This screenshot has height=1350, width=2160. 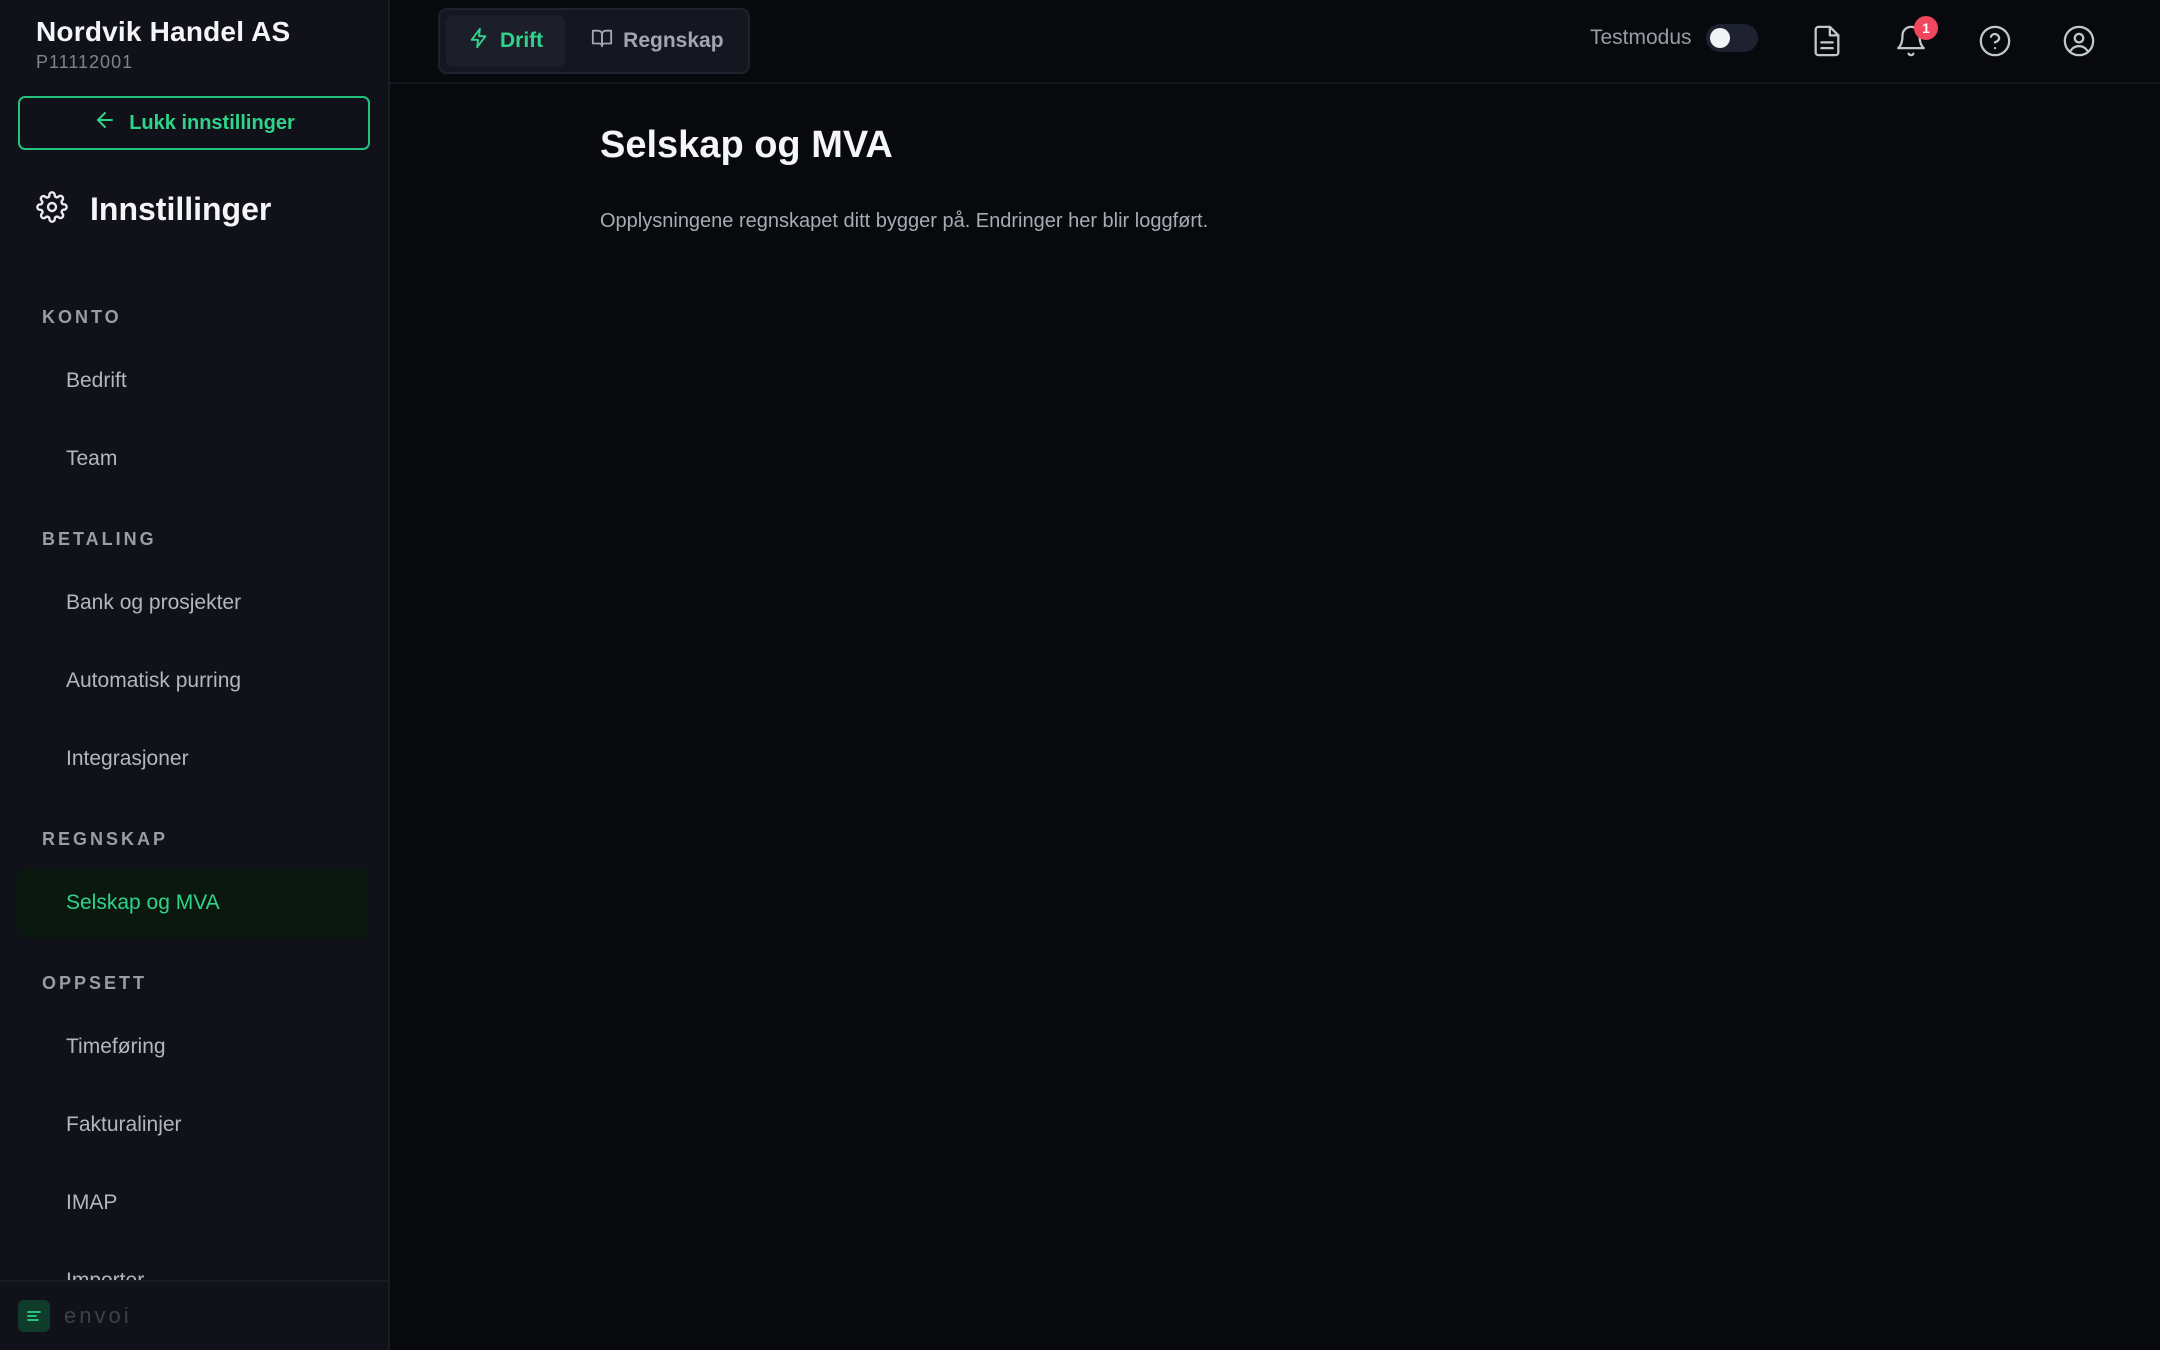 I want to click on brand-name: envoi, so click(x=98, y=1315).